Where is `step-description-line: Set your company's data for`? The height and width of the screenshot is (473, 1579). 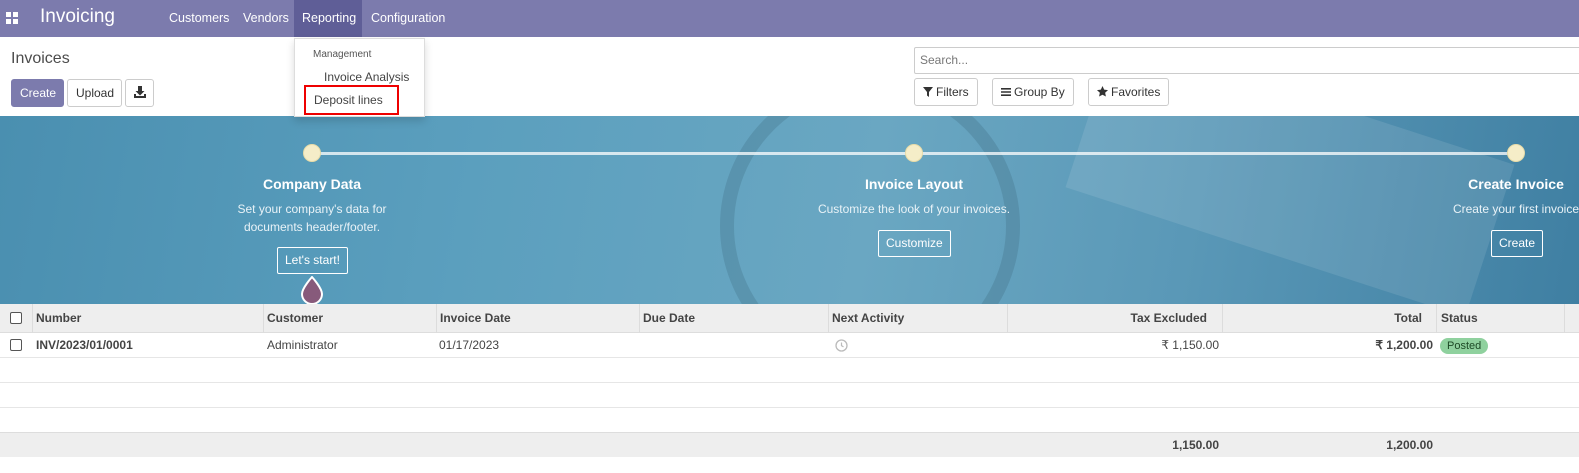 step-description-line: Set your company's data for is located at coordinates (312, 209).